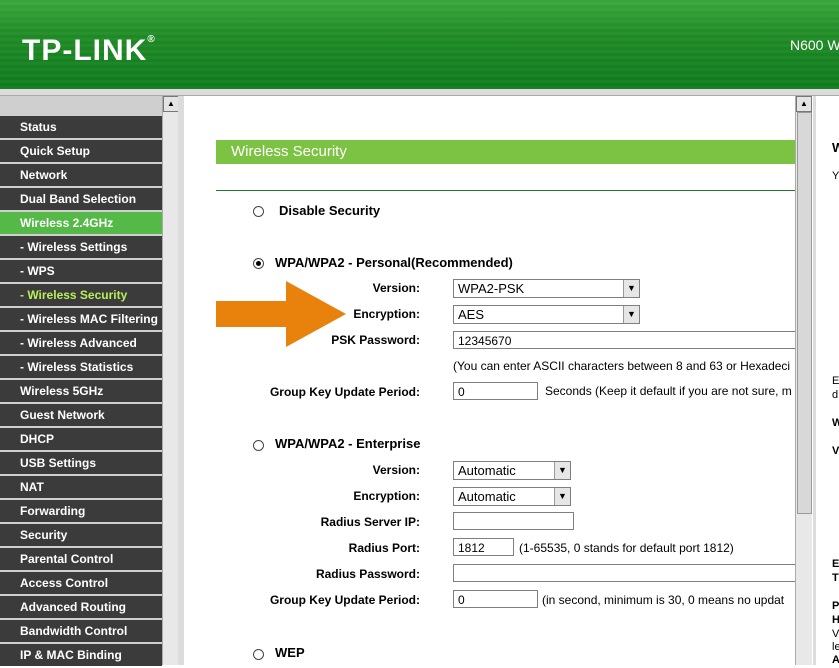 The image size is (839, 668). I want to click on wpa-enterprise-radio, so click(258, 445).